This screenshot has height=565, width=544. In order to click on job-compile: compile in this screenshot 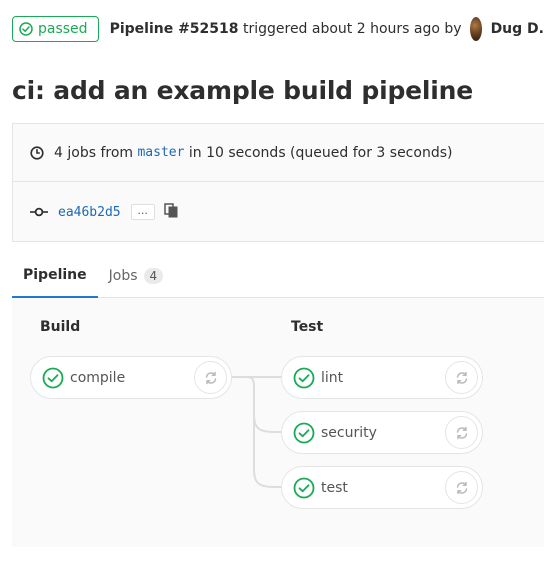, I will do `click(131, 377)`.